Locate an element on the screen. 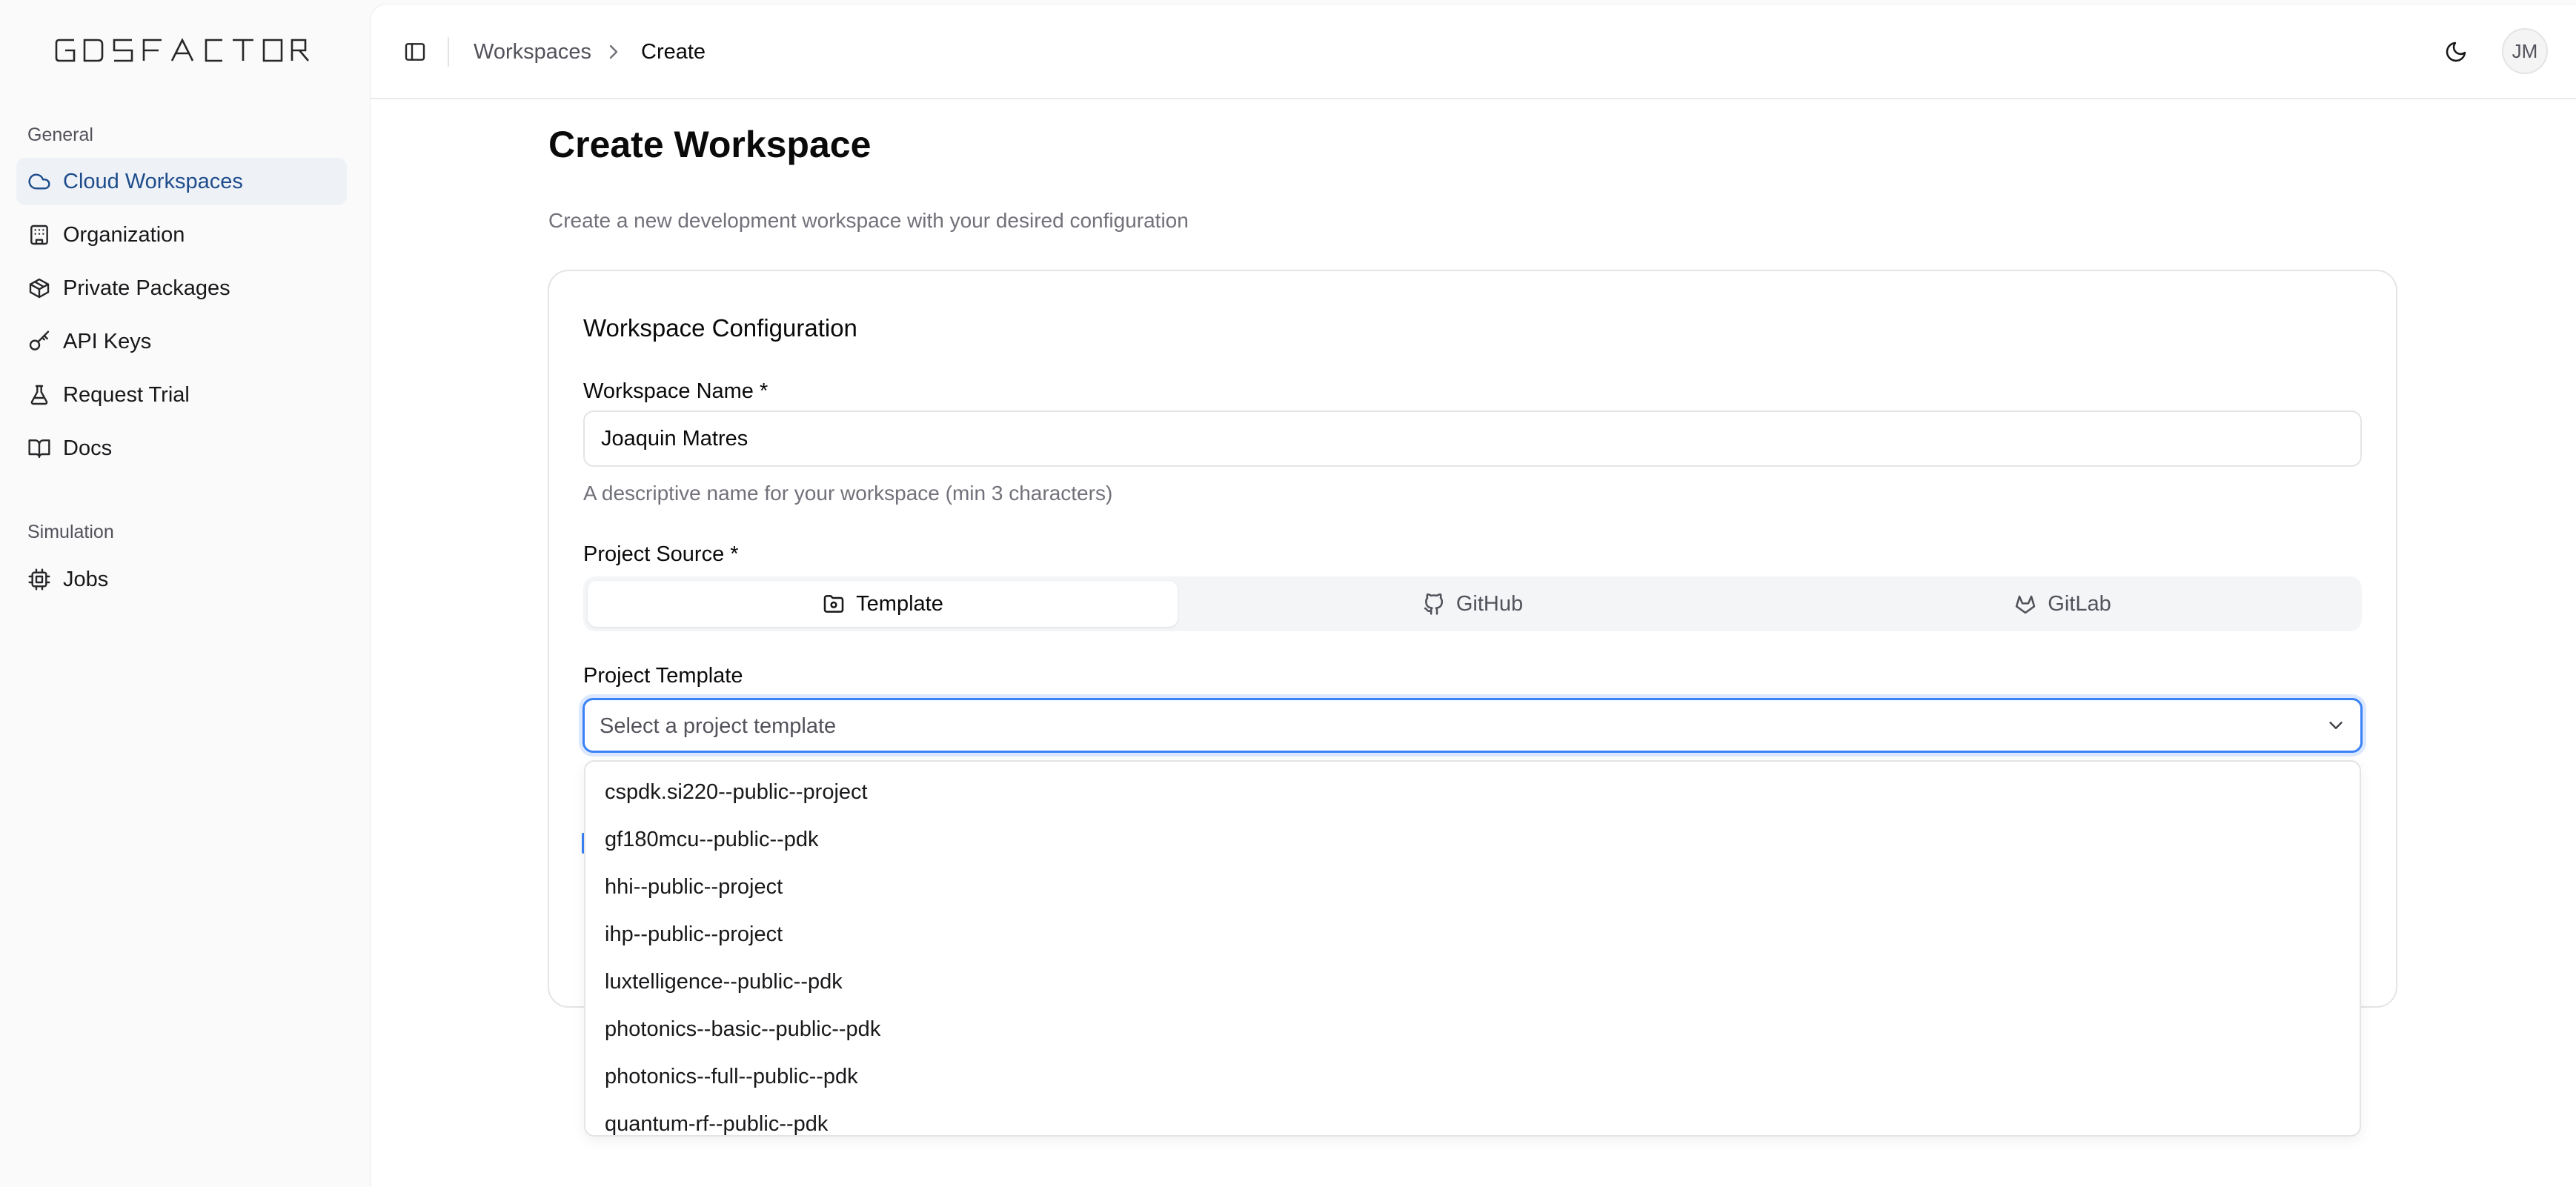 This screenshot has width=2576, height=1187. moon-icon is located at coordinates (2456, 52).